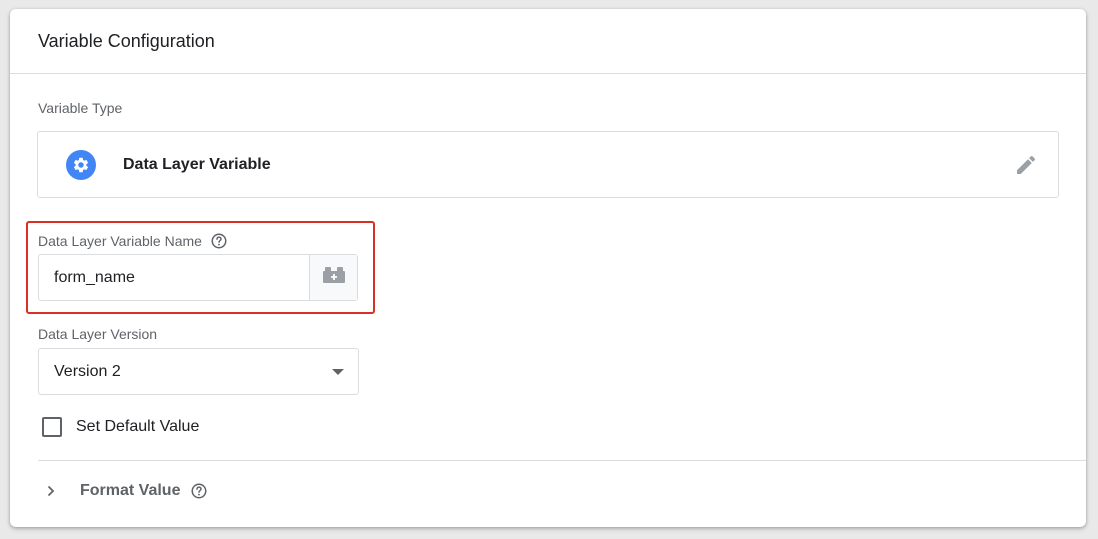  I want to click on dl-name-input, so click(174, 277).